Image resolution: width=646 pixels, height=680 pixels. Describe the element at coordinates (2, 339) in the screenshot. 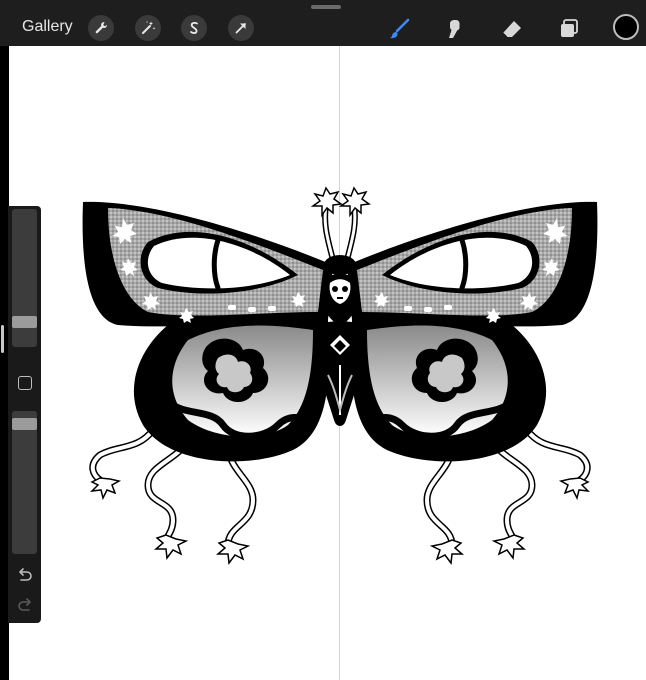

I see `sidebar-drag-handle` at that location.